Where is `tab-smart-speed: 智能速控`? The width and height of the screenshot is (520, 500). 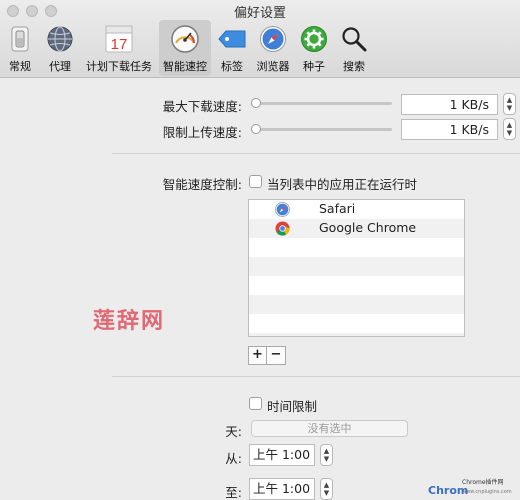
tab-smart-speed: 智能速控 is located at coordinates (185, 48).